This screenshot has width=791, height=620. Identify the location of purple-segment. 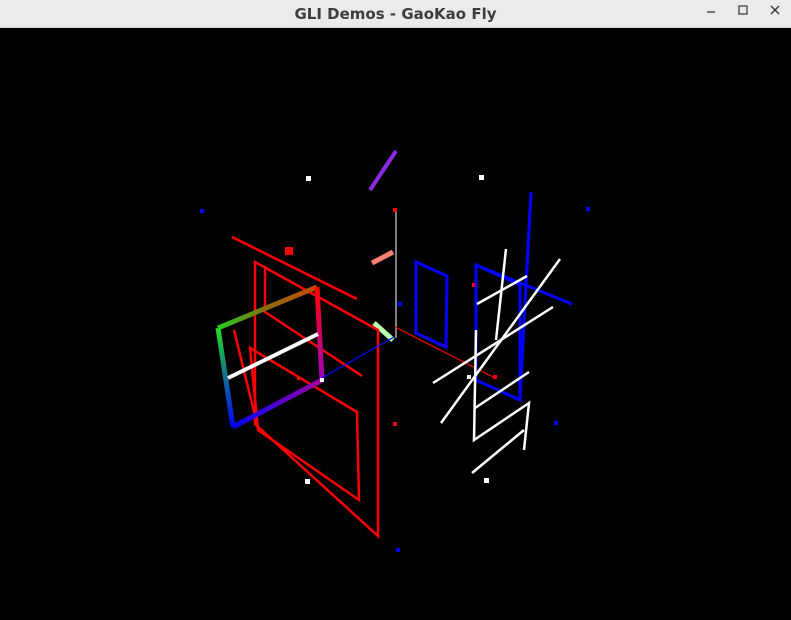
(383, 170).